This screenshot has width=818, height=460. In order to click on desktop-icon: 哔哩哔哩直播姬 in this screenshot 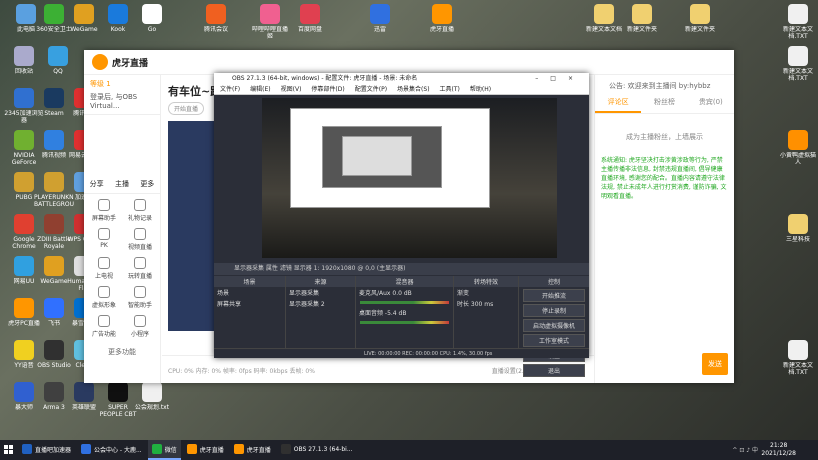, I will do `click(270, 22)`.